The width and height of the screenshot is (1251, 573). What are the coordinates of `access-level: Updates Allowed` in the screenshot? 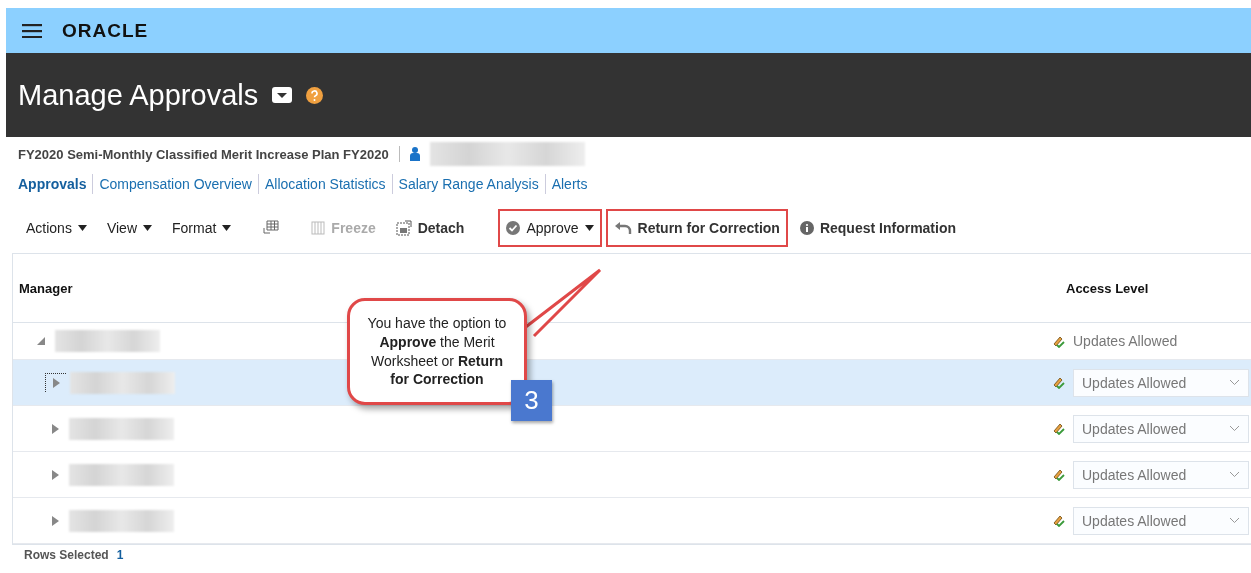 It's located at (1125, 341).